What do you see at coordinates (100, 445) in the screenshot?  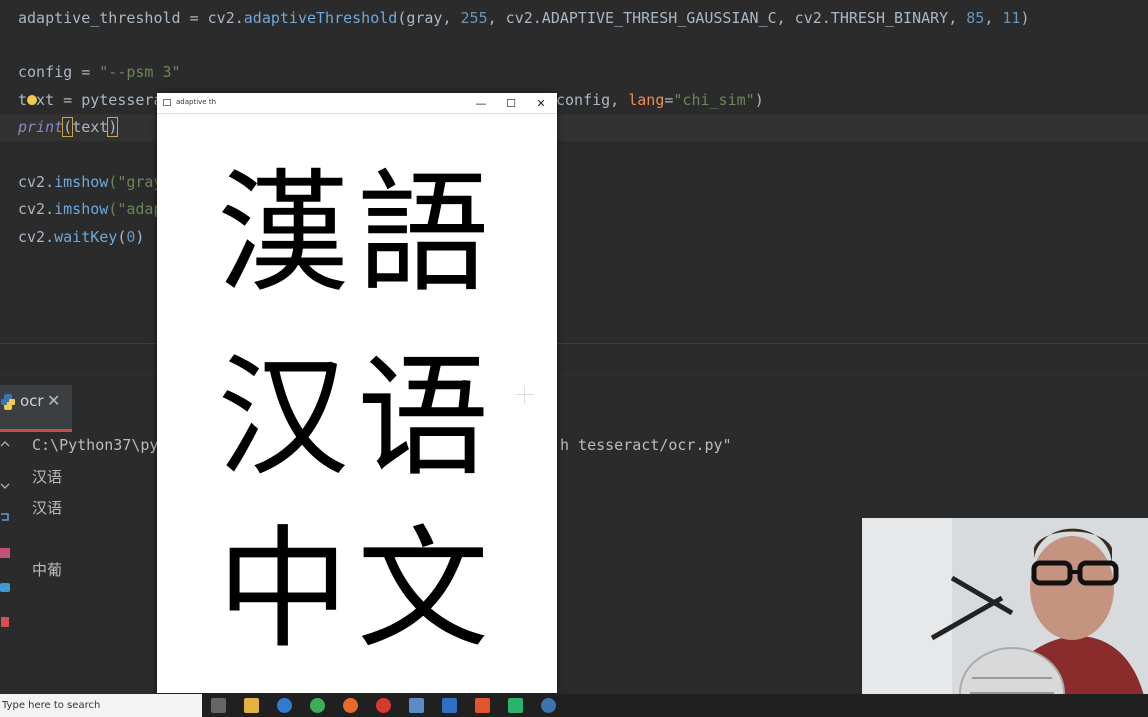 I see `console-command-line-start: C:\Python37\pyt` at bounding box center [100, 445].